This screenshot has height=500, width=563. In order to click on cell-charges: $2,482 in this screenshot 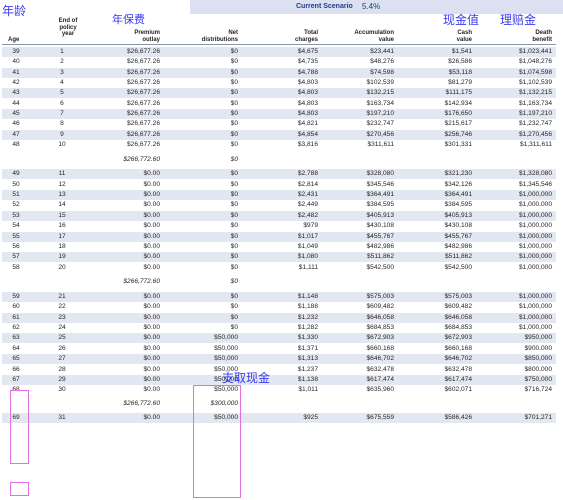, I will do `click(307, 216)`.